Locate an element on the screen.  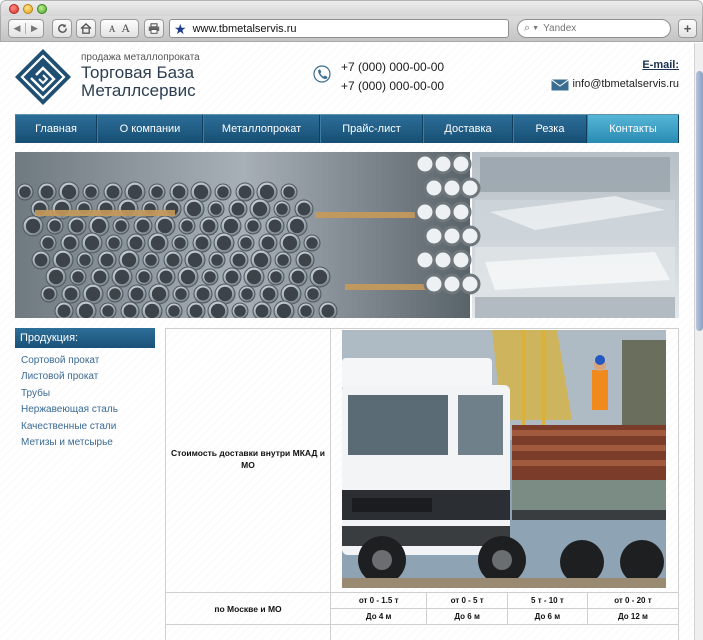
sidebar-item-pipes: Трубы is located at coordinates (69, 394).